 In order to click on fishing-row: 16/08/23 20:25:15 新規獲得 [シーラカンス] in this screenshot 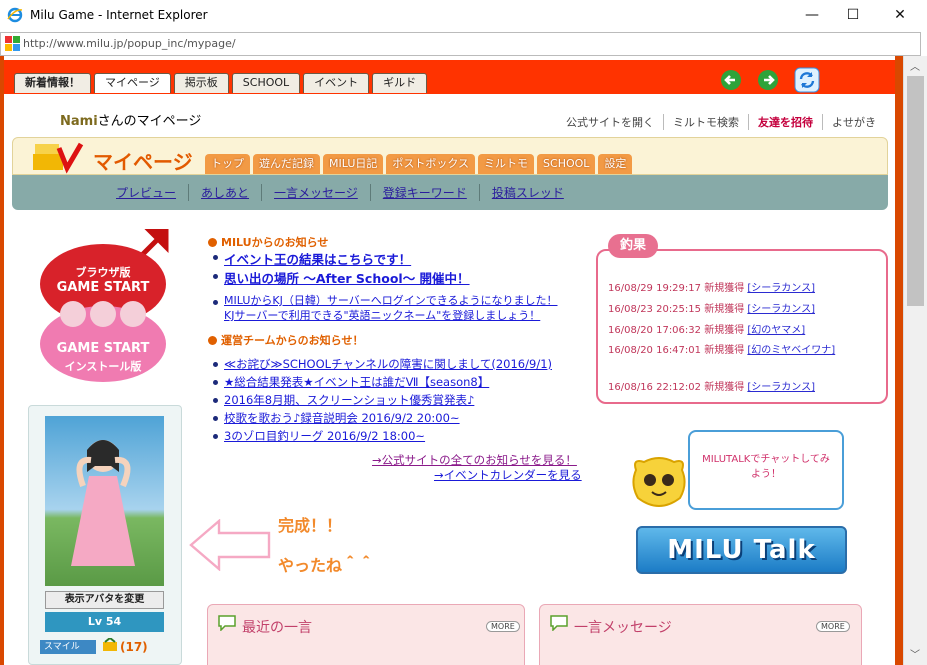, I will do `click(711, 309)`.